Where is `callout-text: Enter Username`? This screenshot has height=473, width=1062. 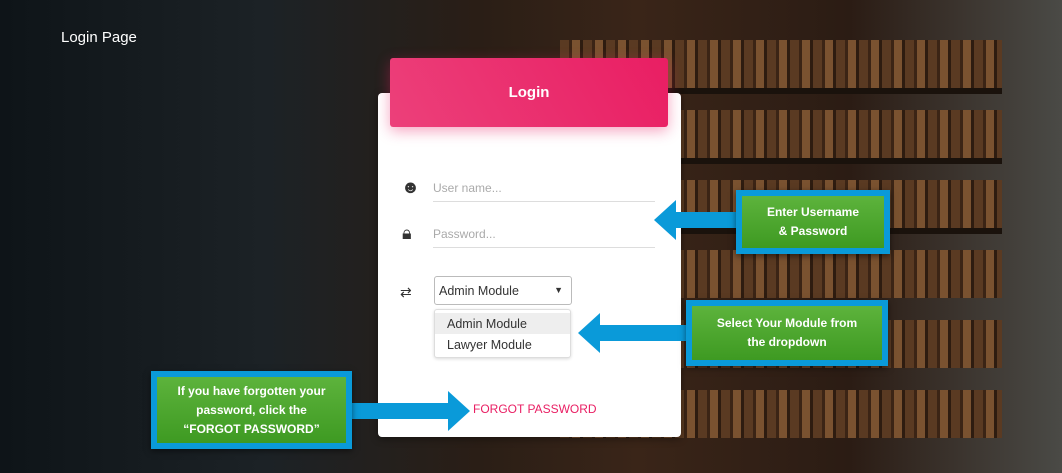 callout-text: Enter Username is located at coordinates (813, 212).